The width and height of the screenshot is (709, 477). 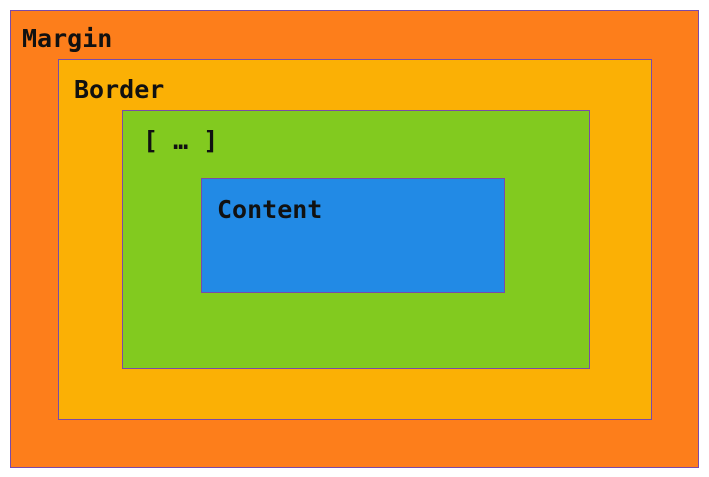 I want to click on margin-label: Margin, so click(x=67, y=38).